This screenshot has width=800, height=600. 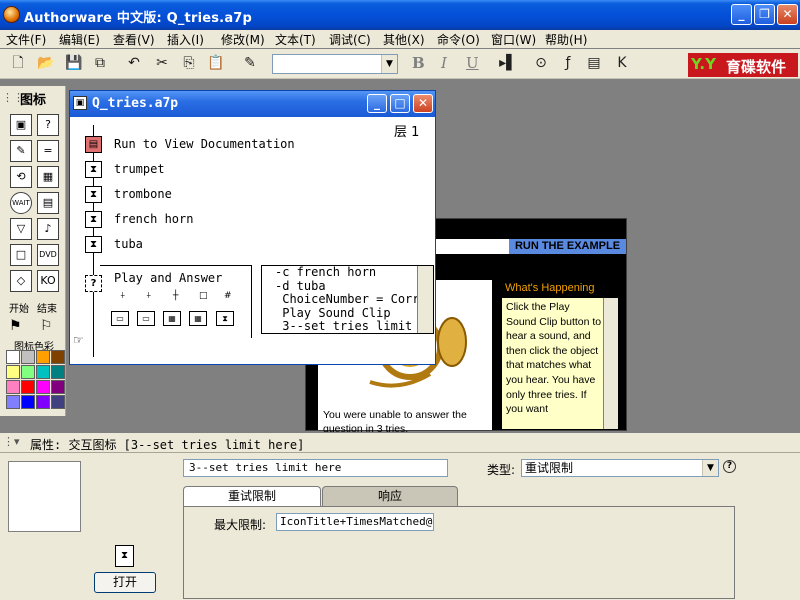 I want to click on undo-icon: ↶, so click(x=134, y=63).